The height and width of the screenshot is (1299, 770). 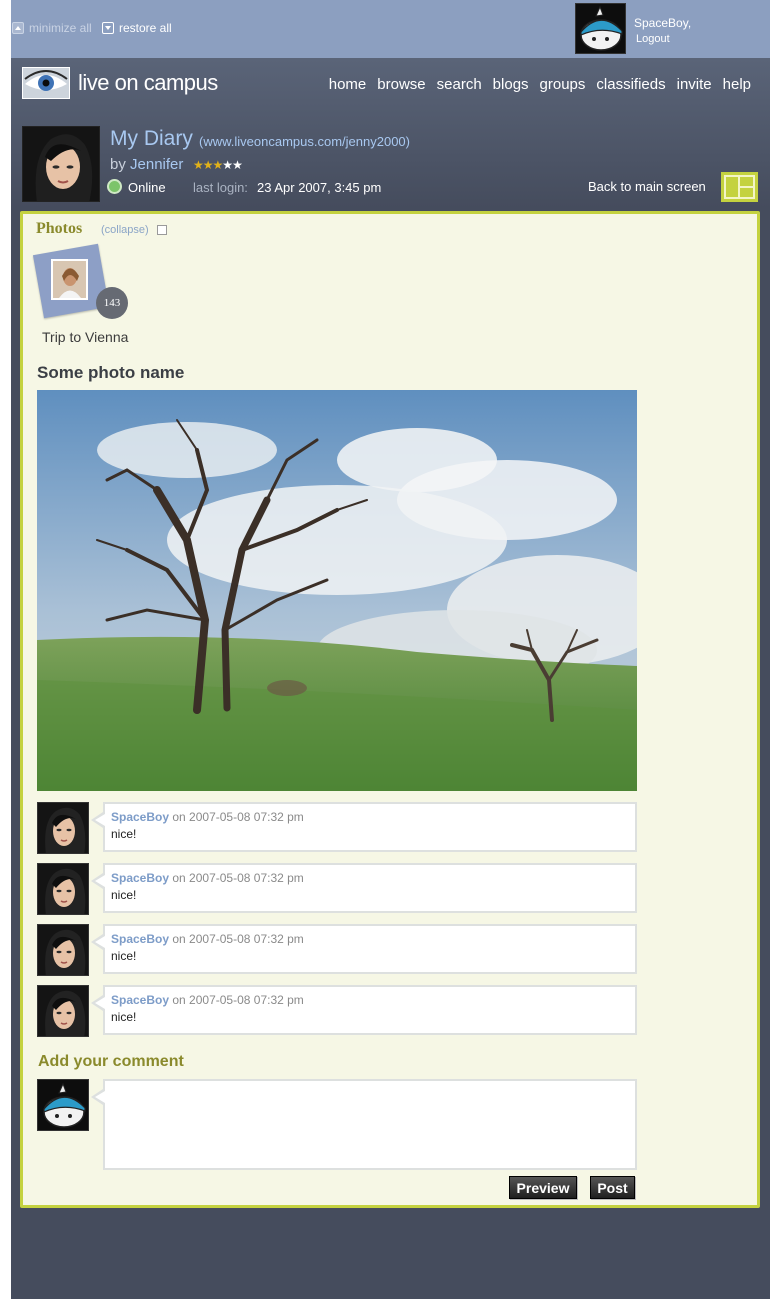 I want to click on diary-url-link: (www.liveoncampus.com/jenny2000), so click(x=304, y=141).